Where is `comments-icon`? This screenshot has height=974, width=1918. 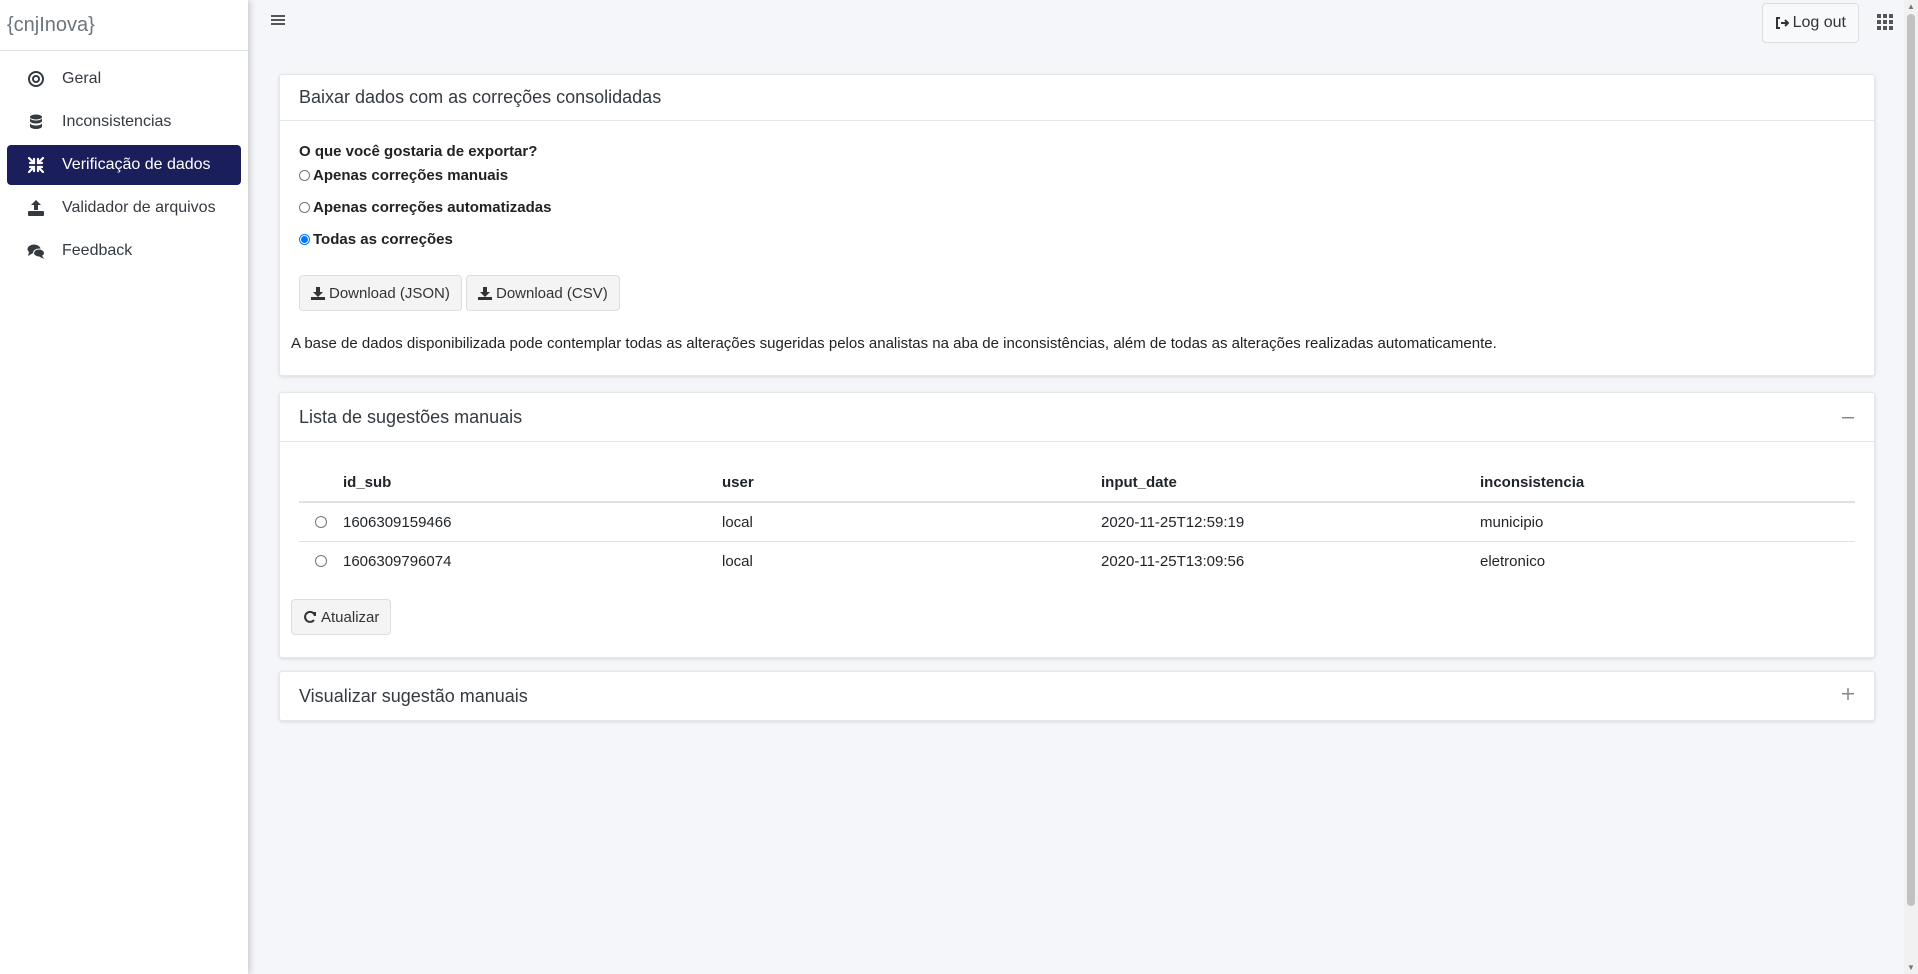
comments-icon is located at coordinates (36, 251).